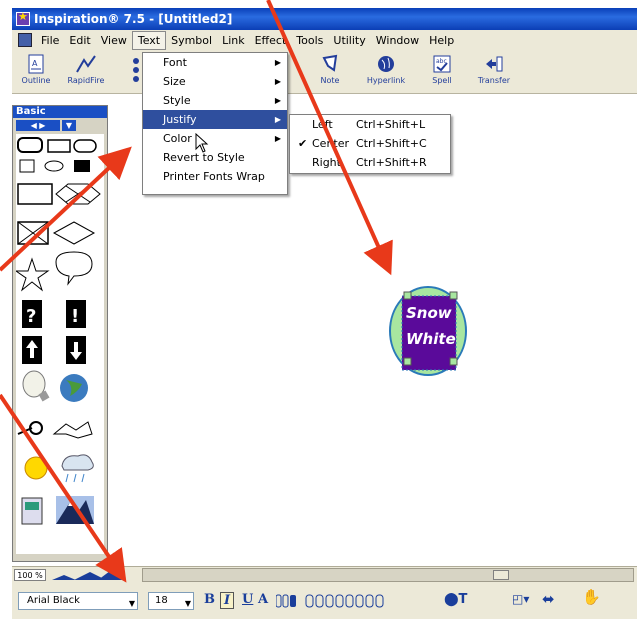  I want to click on status-bar: 100 %, so click(324, 574).